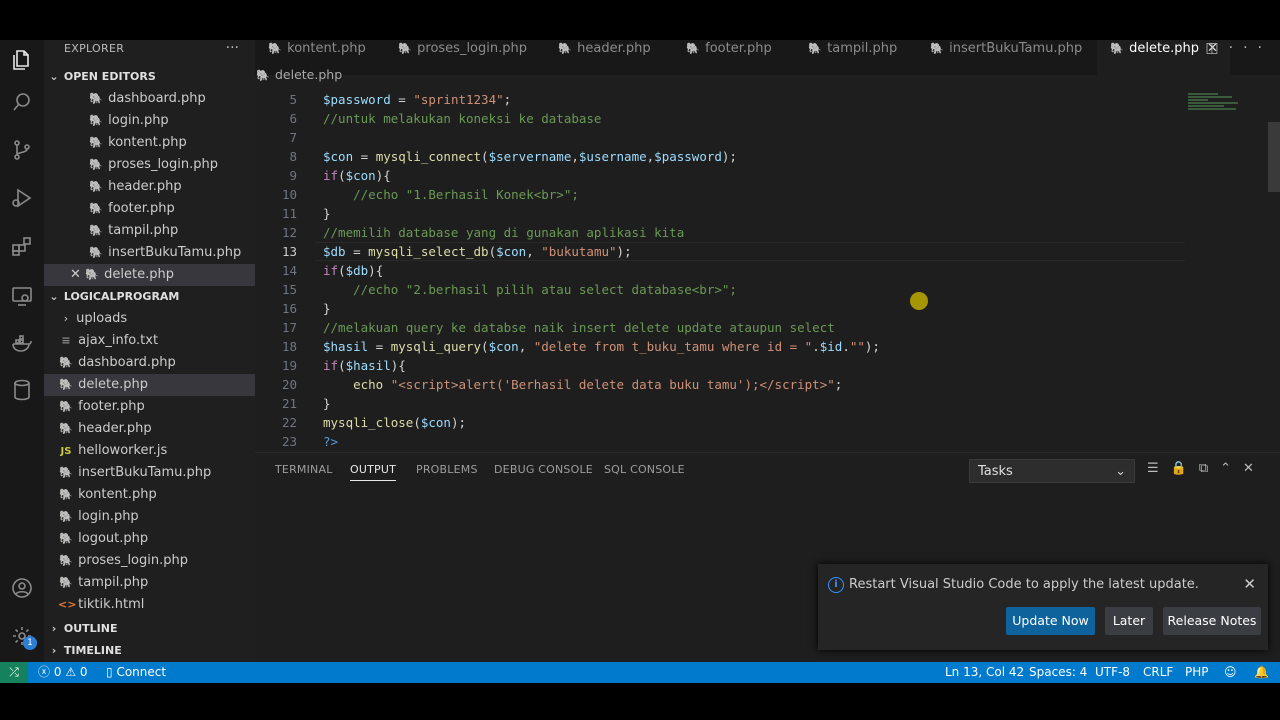 The height and width of the screenshot is (720, 1280). Describe the element at coordinates (136, 672) in the screenshot. I see `connect-button: ▯ Connect` at that location.